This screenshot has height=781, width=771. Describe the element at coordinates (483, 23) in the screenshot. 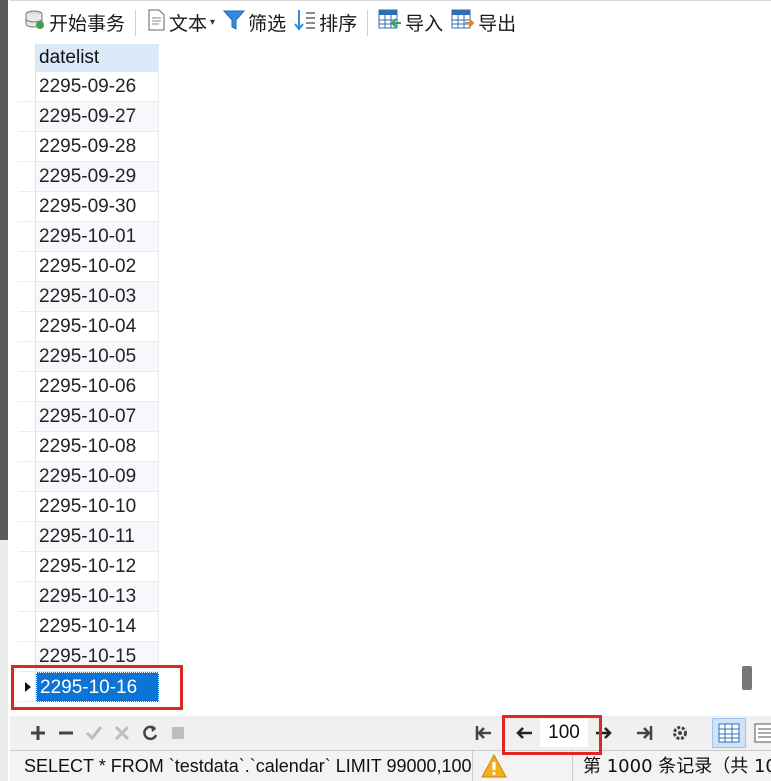

I see `export-button: 导出` at that location.